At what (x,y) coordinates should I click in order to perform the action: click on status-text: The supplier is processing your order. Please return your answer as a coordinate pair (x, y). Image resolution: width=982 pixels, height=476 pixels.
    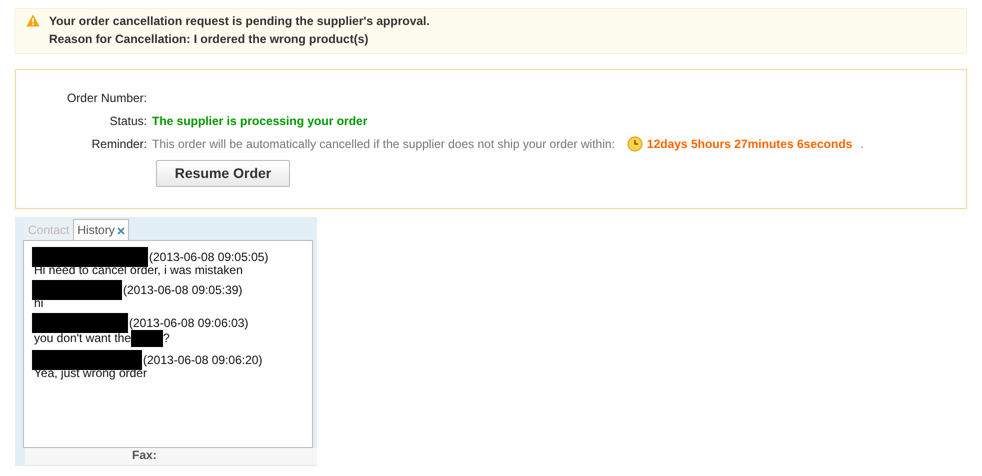
    Looking at the image, I should click on (260, 121).